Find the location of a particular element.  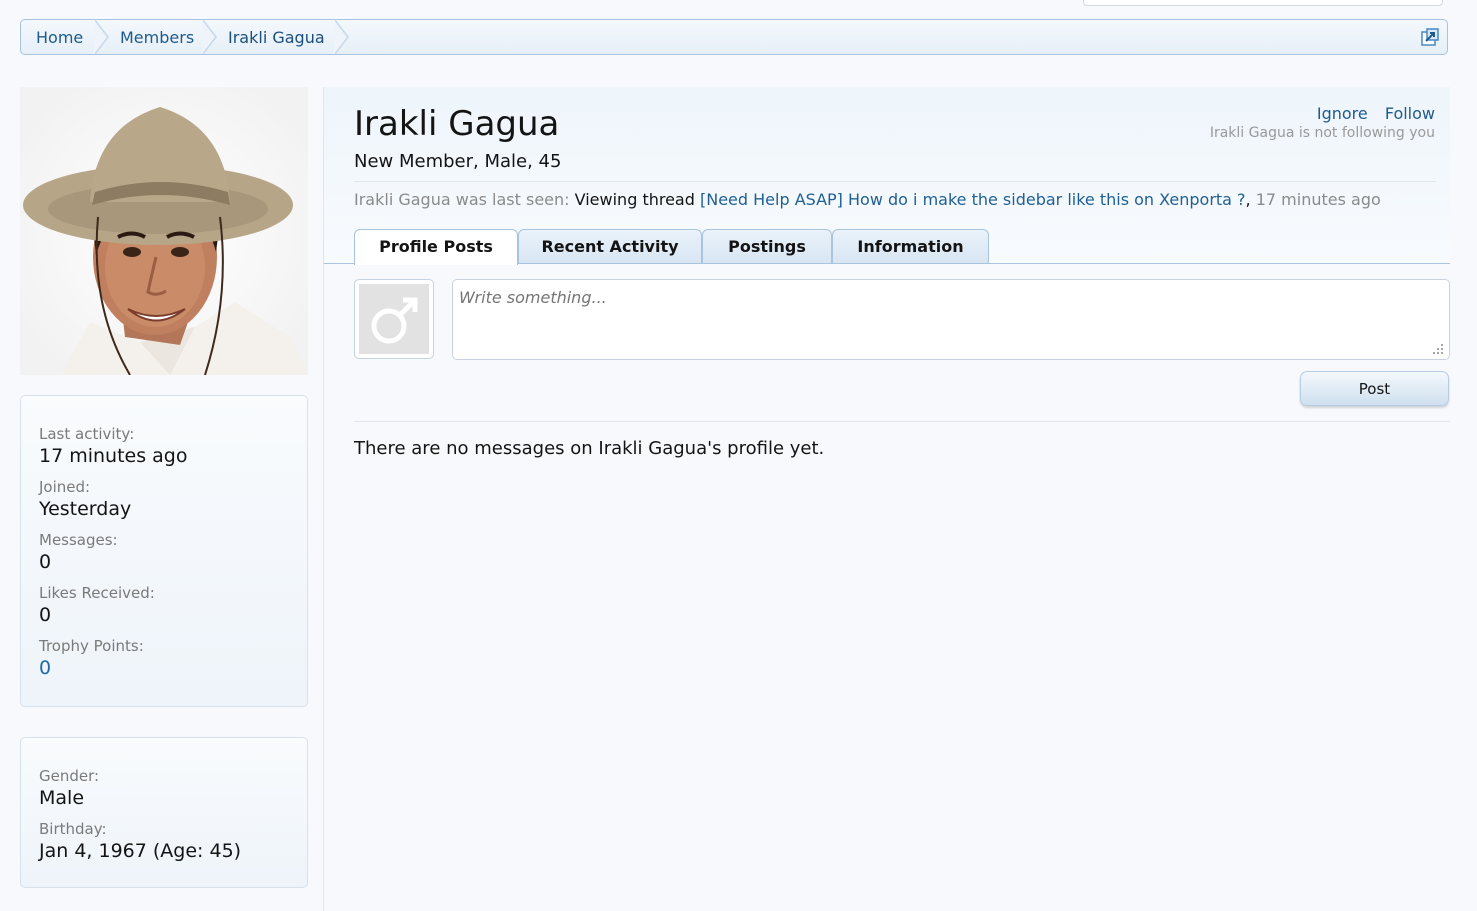

post-button: Post is located at coordinates (1374, 388).